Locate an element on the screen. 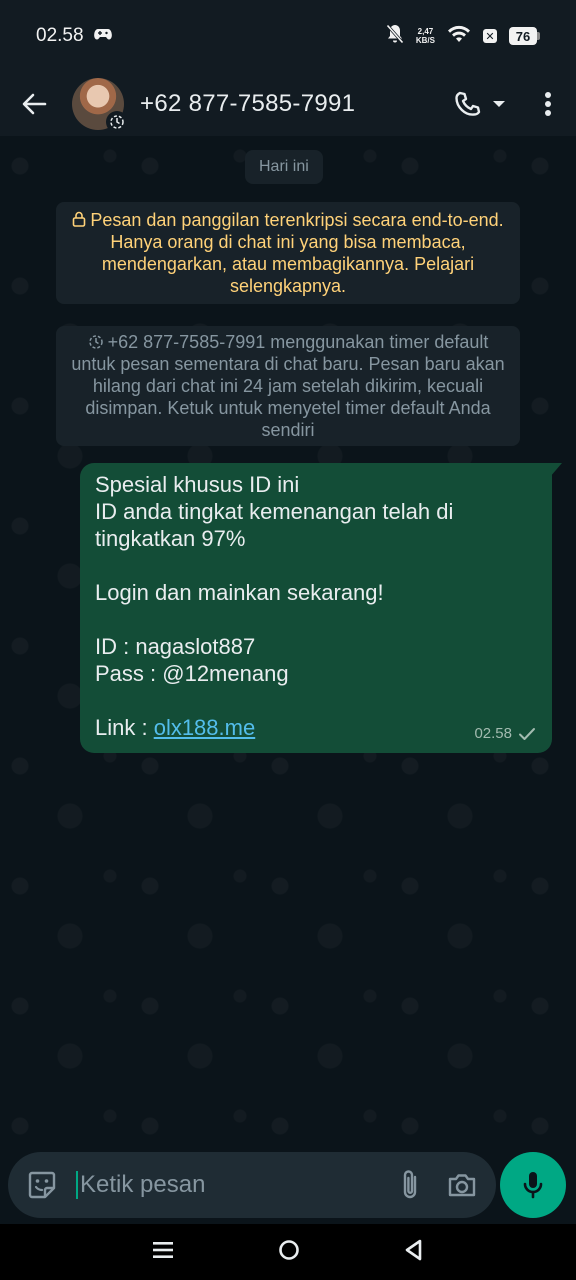 Image resolution: width=576 pixels, height=1280 pixels. message-link-line: Link : olx188.me is located at coordinates (316, 727).